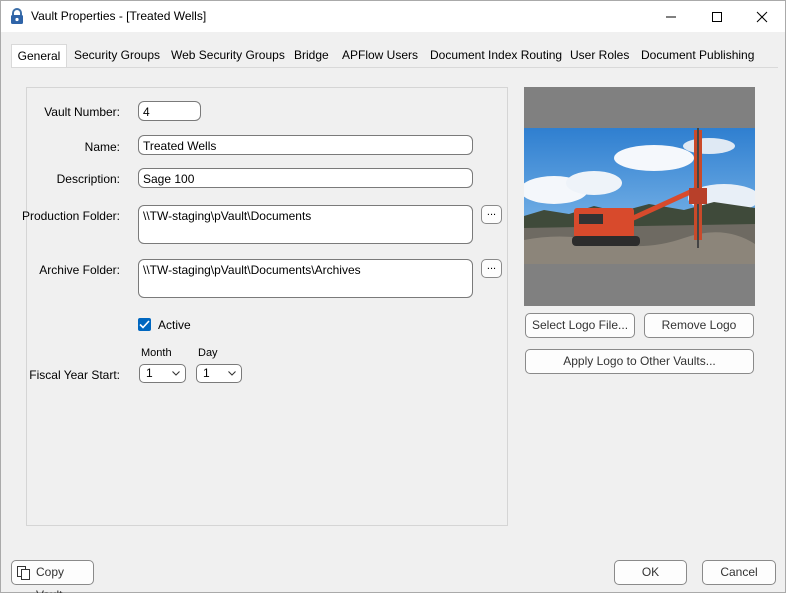 Image resolution: width=786 pixels, height=593 pixels. Describe the element at coordinates (117, 55) in the screenshot. I see `tab-security-groups: Security Groups` at that location.